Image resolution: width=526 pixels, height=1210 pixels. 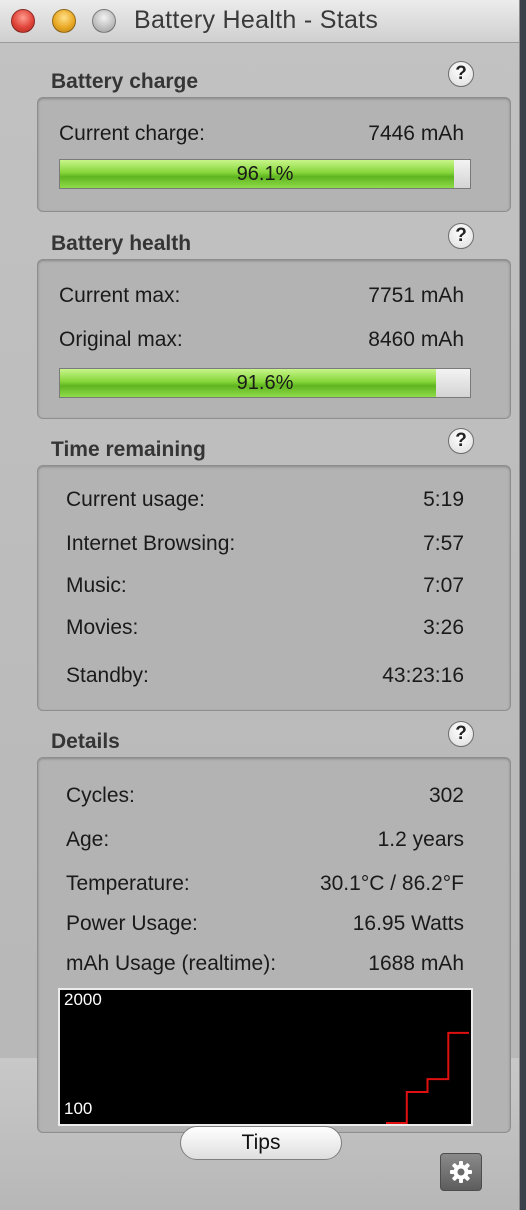 I want to click on health-progress-bar: 91.6%, so click(x=265, y=383).